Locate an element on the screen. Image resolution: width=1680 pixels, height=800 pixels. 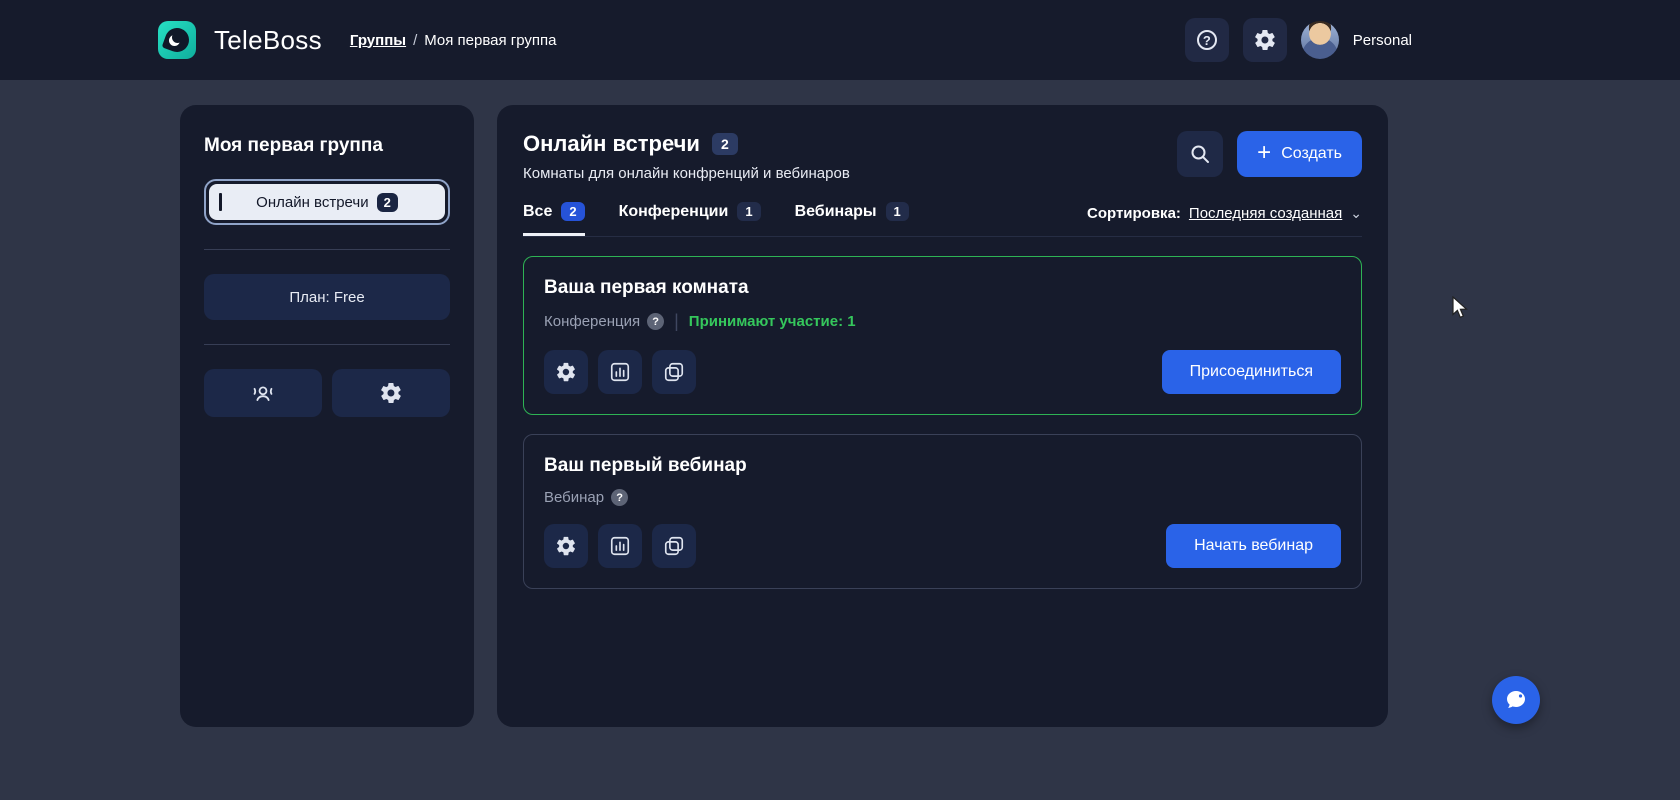
support-chat-button is located at coordinates (1516, 700).